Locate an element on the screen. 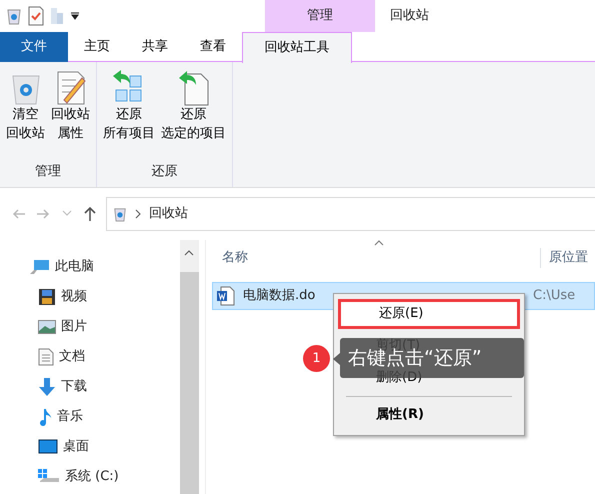 The height and width of the screenshot is (494, 595). group-label: 管理 is located at coordinates (48, 171).